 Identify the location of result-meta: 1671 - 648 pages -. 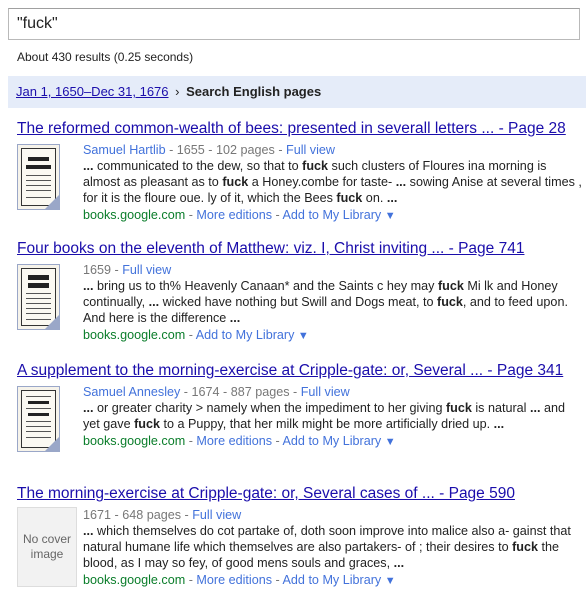
(138, 515).